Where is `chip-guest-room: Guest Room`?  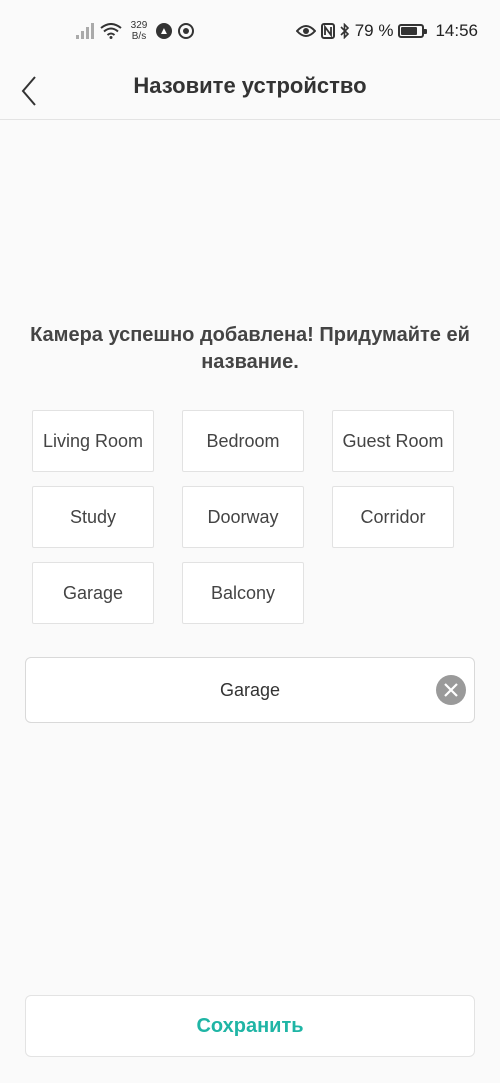
chip-guest-room: Guest Room is located at coordinates (393, 441).